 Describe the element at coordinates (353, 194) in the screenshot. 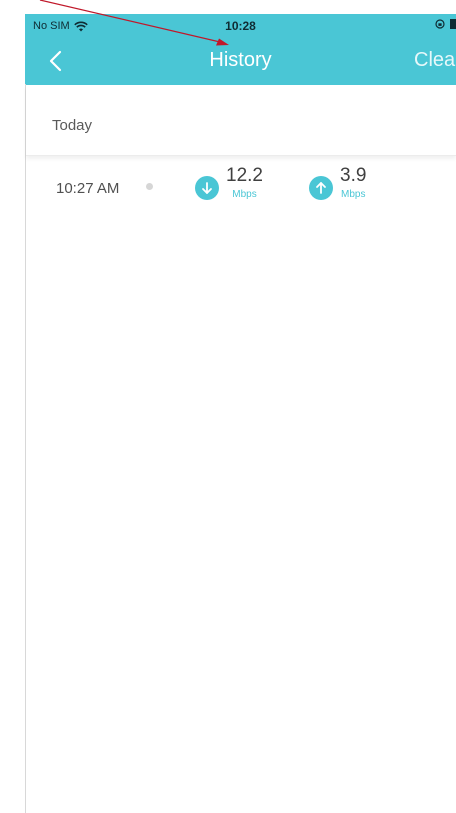

I see `upload-unit: Mbps` at that location.